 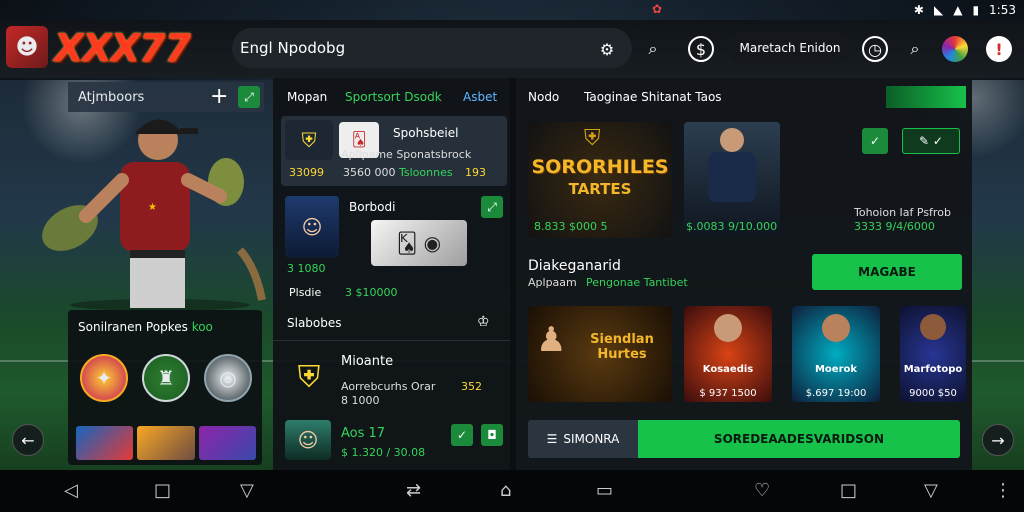 What do you see at coordinates (105, 443) in the screenshot?
I see `thumbnail-player` at bounding box center [105, 443].